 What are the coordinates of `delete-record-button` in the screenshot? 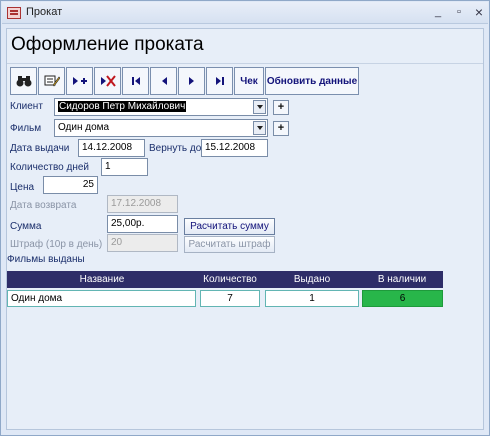 It's located at (107, 81).